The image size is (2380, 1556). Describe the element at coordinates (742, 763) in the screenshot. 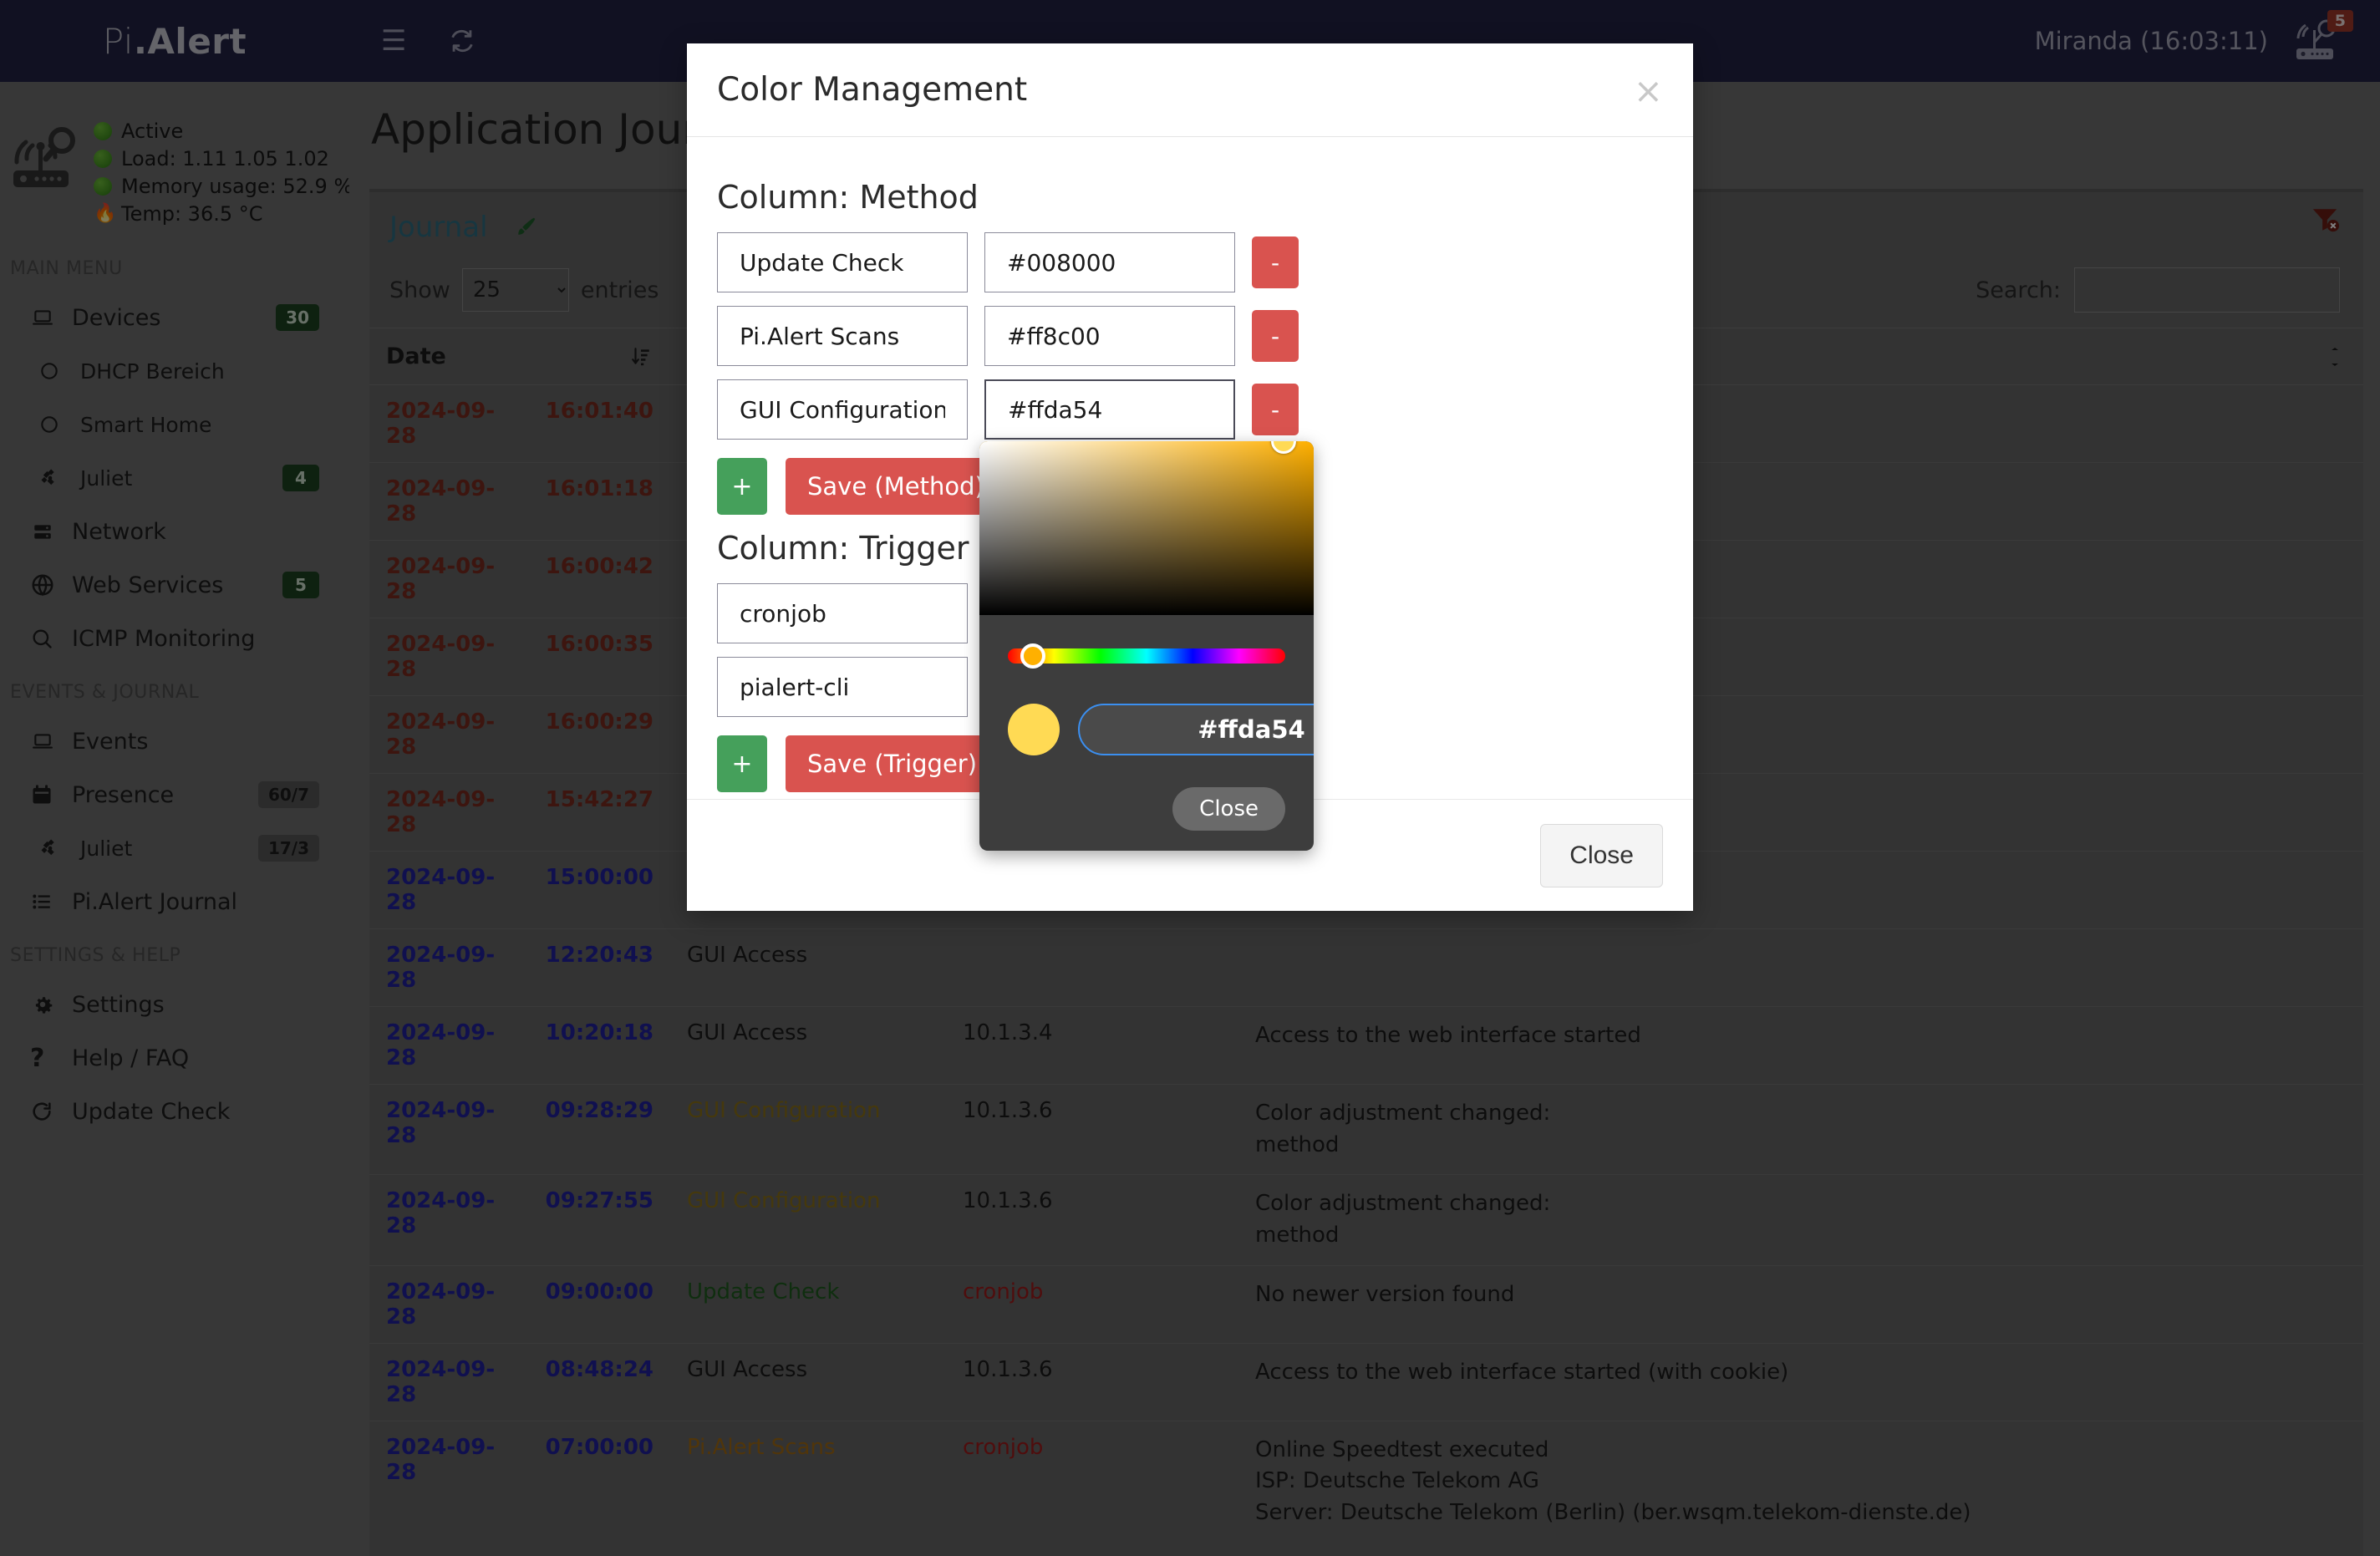

I see `add-trigger-button: +` at that location.